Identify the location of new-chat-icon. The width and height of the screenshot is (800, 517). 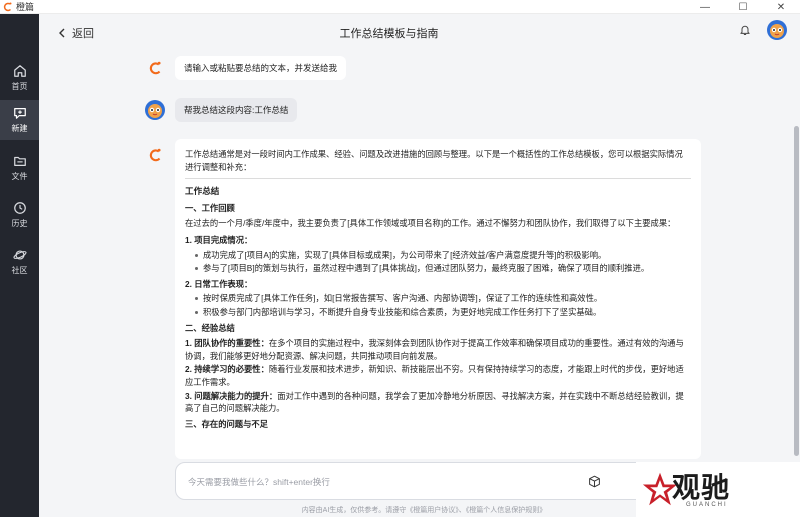
(19, 113).